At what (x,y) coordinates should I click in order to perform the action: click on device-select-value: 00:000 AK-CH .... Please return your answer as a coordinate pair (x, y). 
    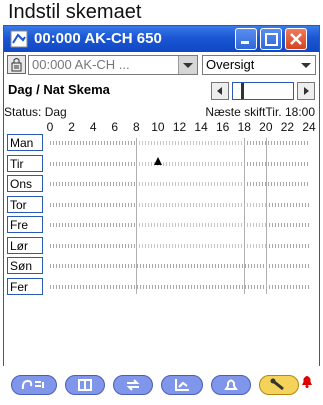
    Looking at the image, I should click on (81, 64).